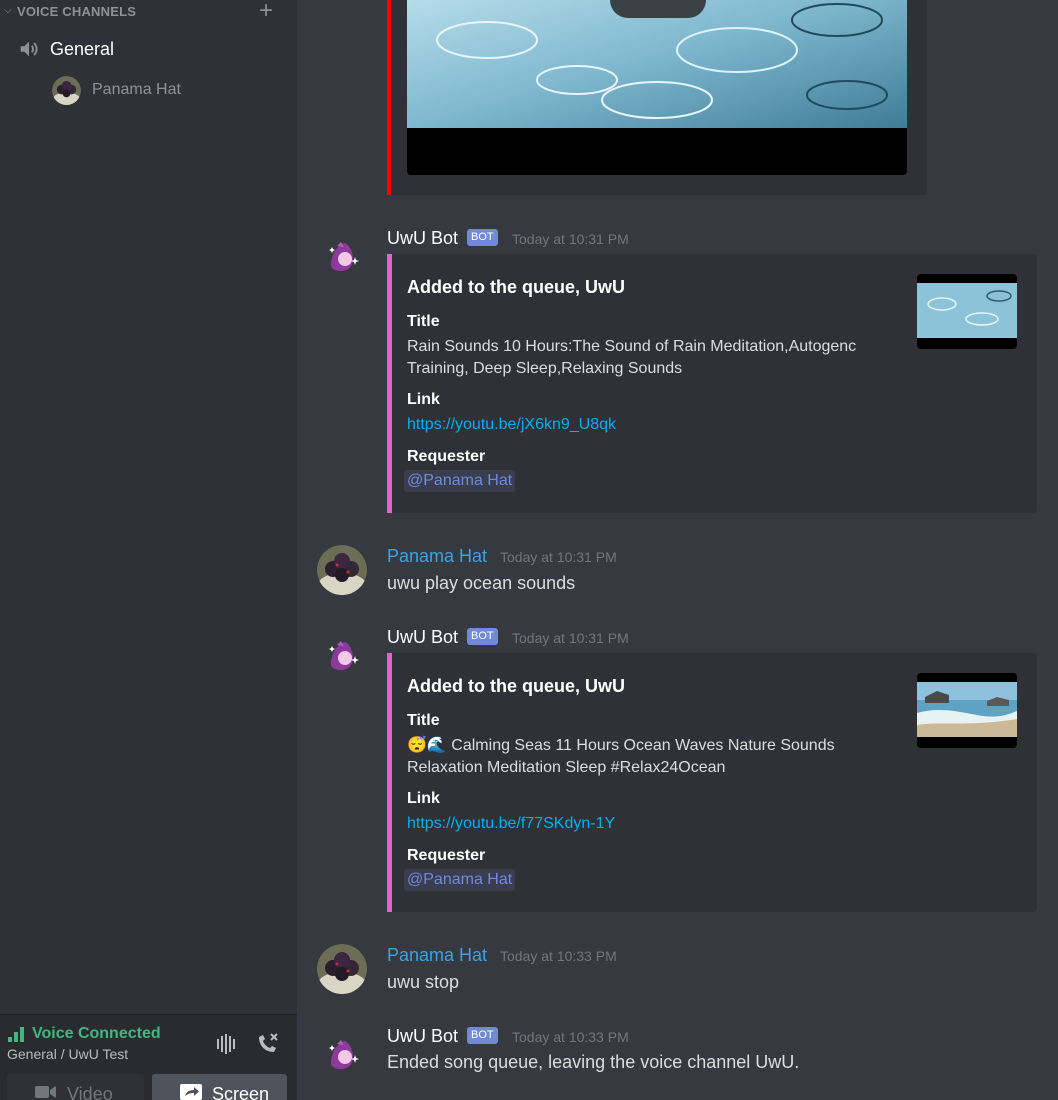 Image resolution: width=1058 pixels, height=1100 pixels. I want to click on category-label: VOICE CHANNELS, so click(77, 11).